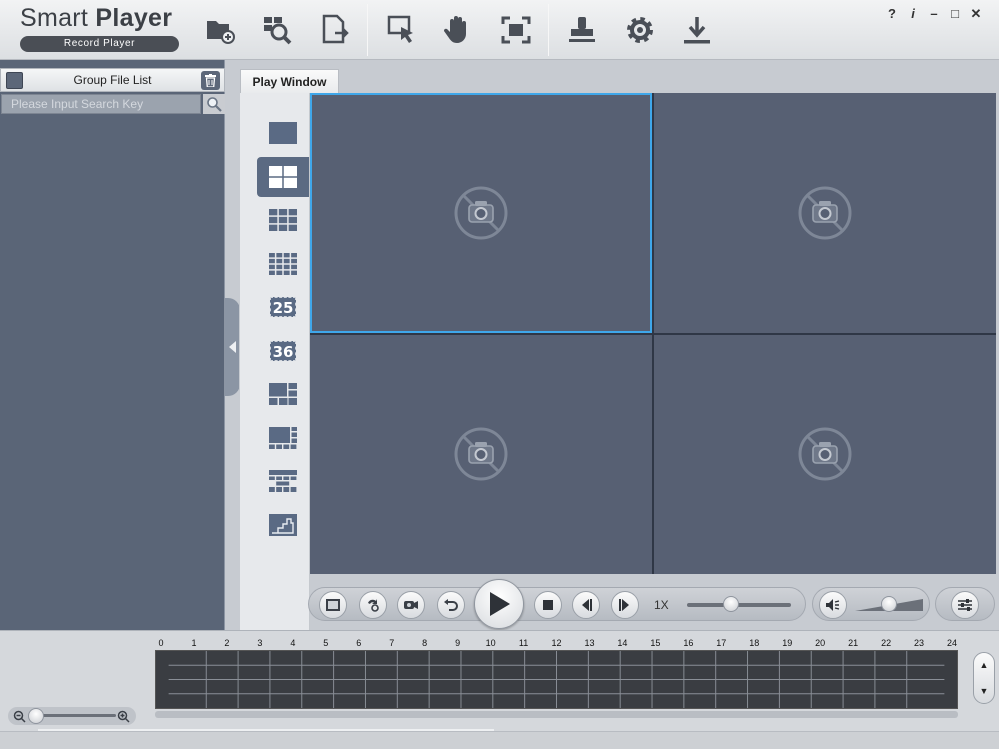  What do you see at coordinates (458, 30) in the screenshot?
I see `pan-button` at bounding box center [458, 30].